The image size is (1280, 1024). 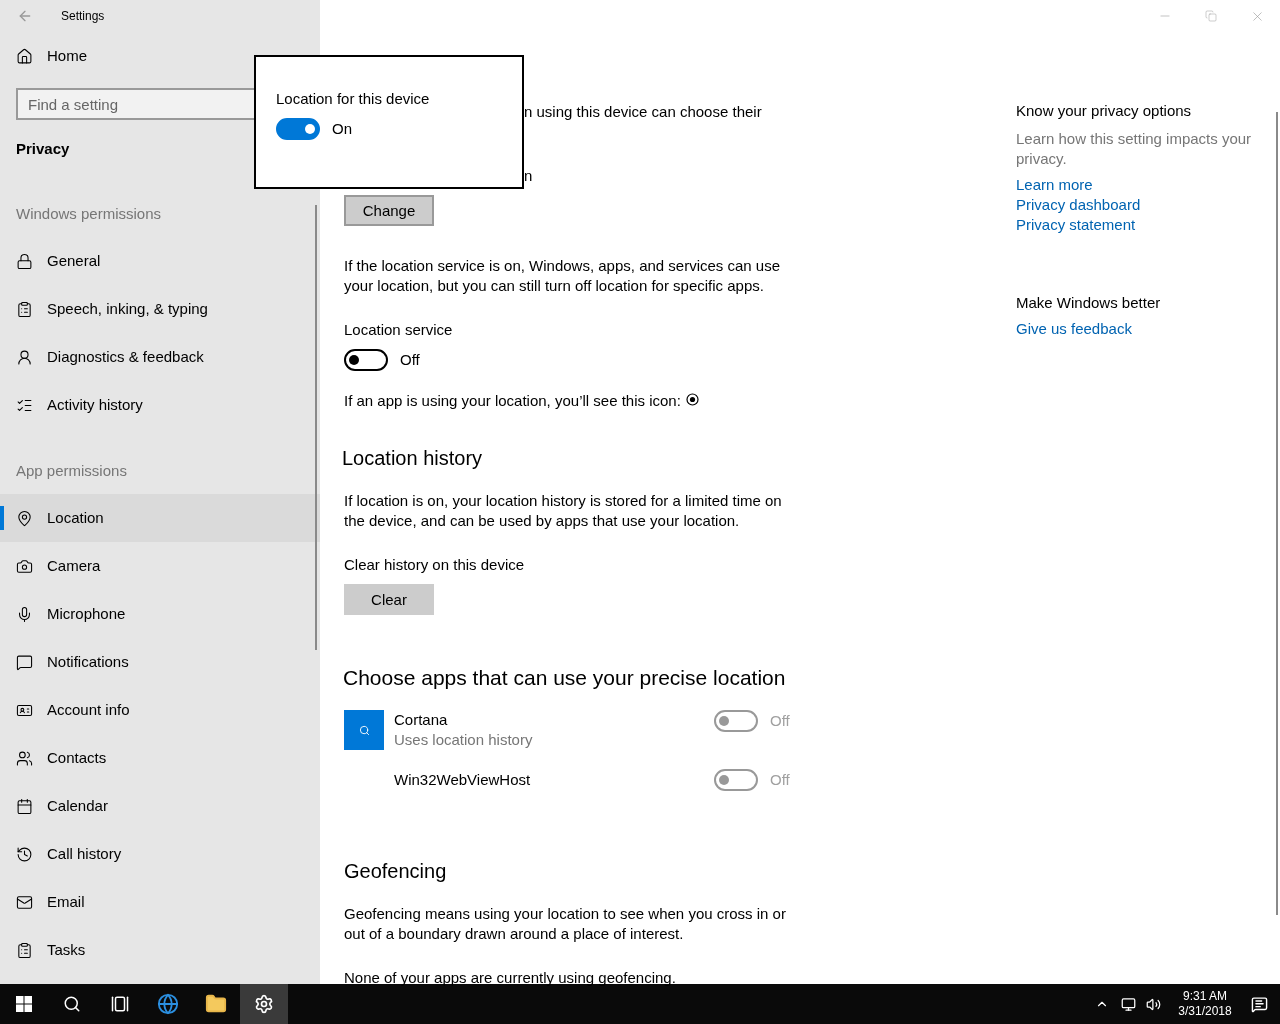 What do you see at coordinates (216, 1004) in the screenshot?
I see `folder-icon` at bounding box center [216, 1004].